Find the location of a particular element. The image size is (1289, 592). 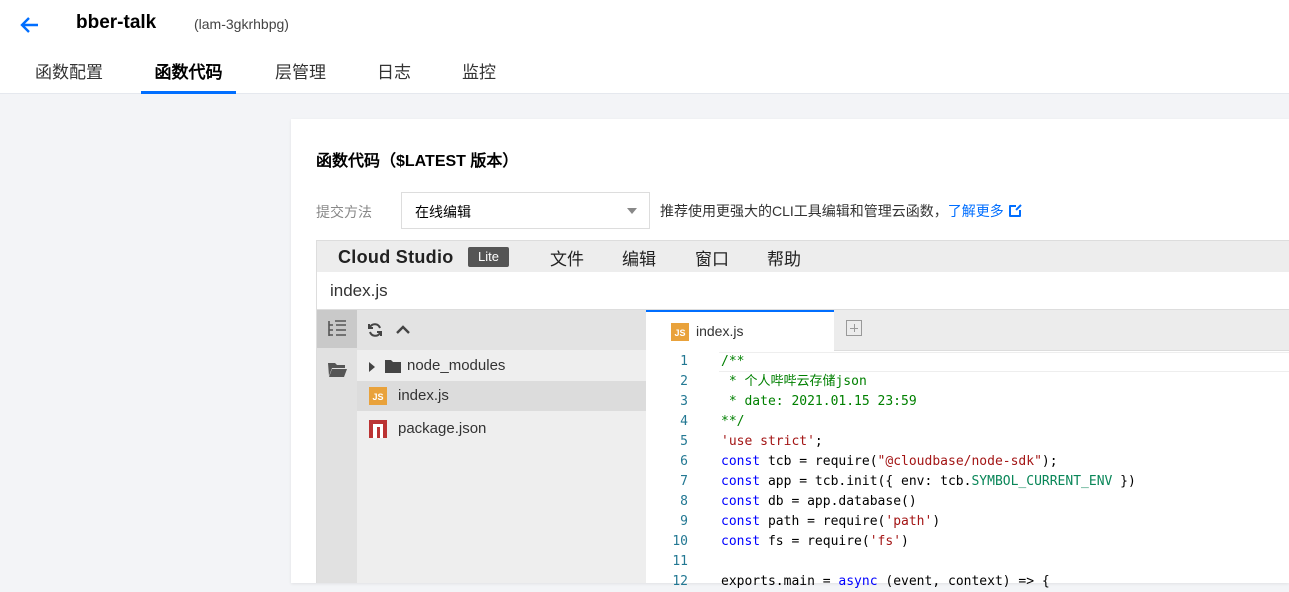

function-name: bber-talk is located at coordinates (116, 22).